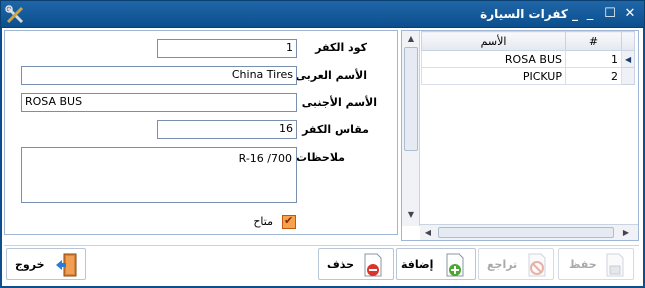 This screenshot has height=288, width=645. What do you see at coordinates (411, 215) in the screenshot?
I see `scroll-down-icon: ▼` at bounding box center [411, 215].